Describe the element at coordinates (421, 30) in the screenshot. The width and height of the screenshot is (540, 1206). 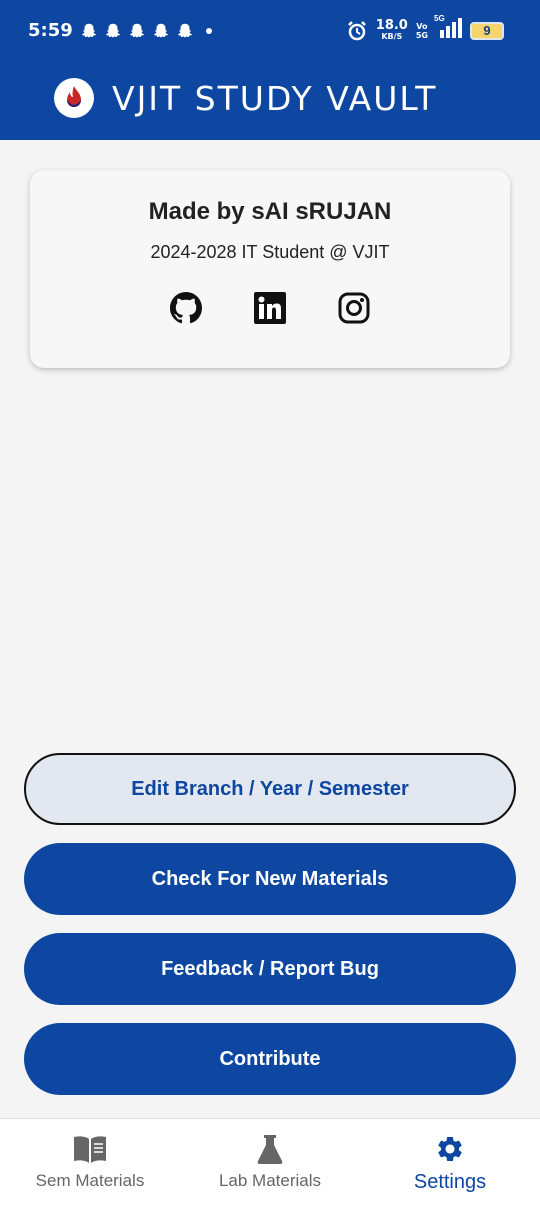
I see `volte-indicator: Vo 5G` at that location.